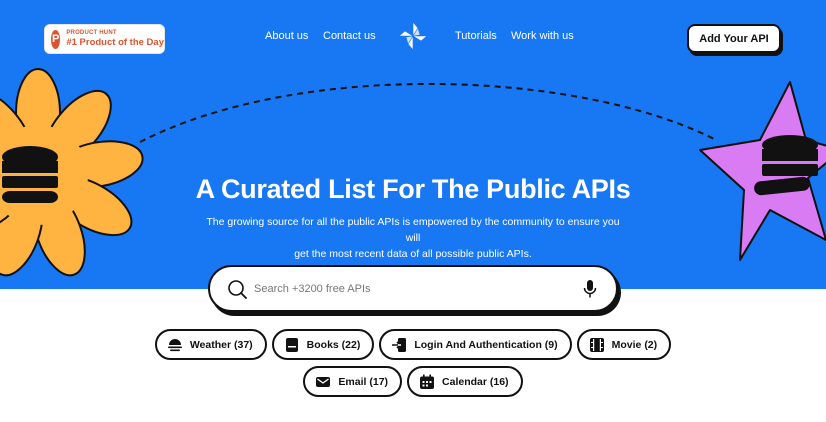 The image size is (826, 422). Describe the element at coordinates (237, 289) in the screenshot. I see `search-icon` at that location.